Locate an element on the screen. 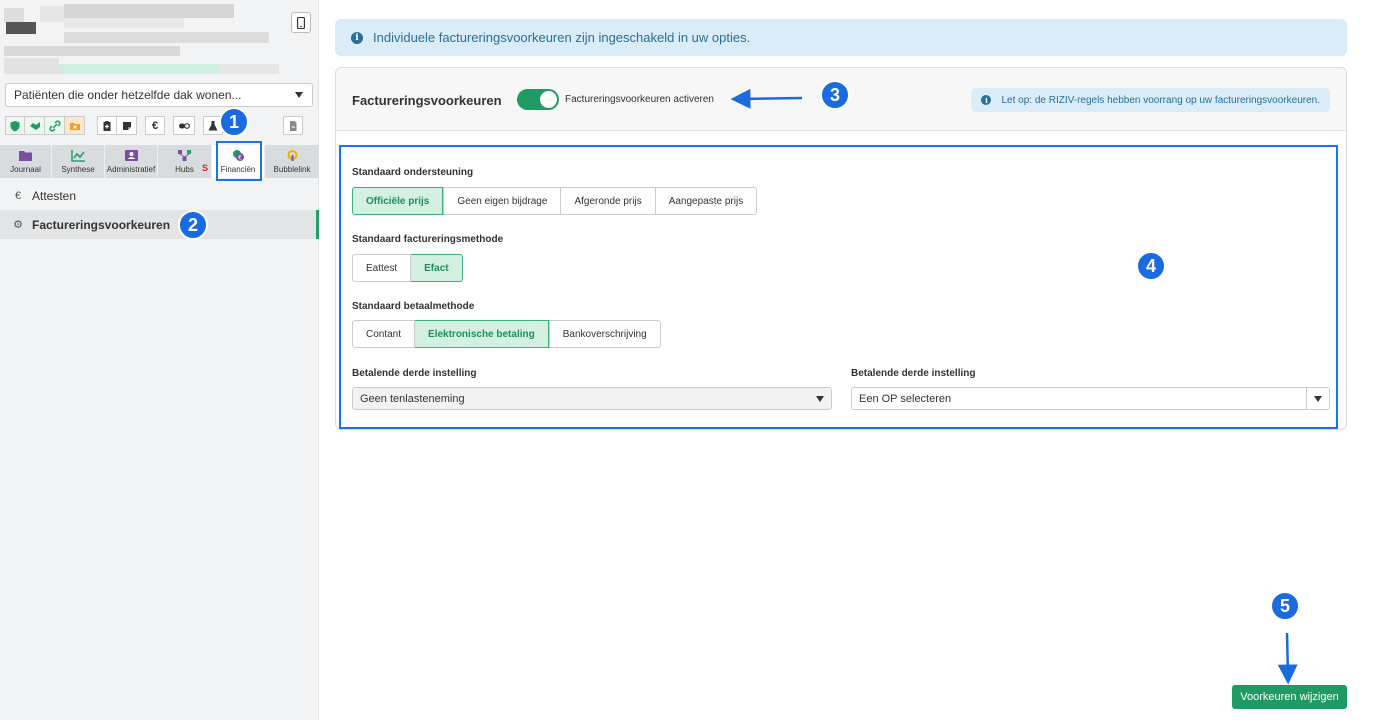 This screenshot has width=1375, height=720. shield-check-button is located at coordinates (15, 125).